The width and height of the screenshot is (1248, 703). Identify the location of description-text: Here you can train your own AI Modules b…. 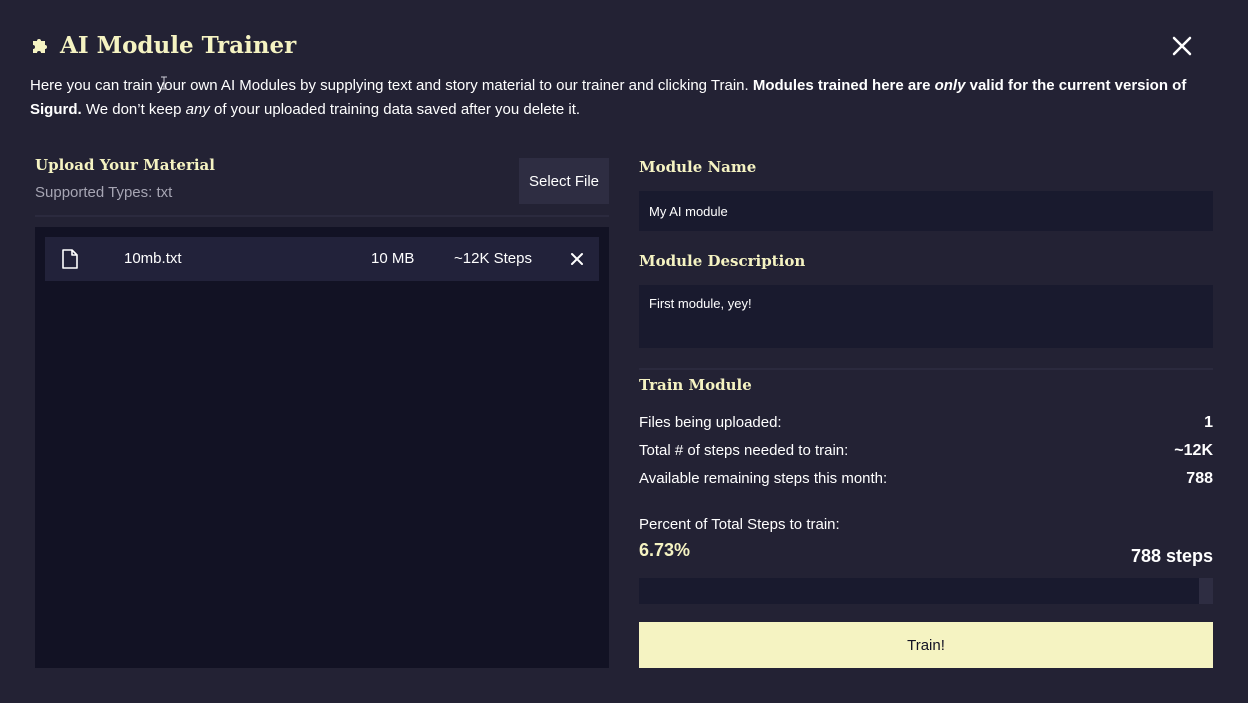
(391, 85).